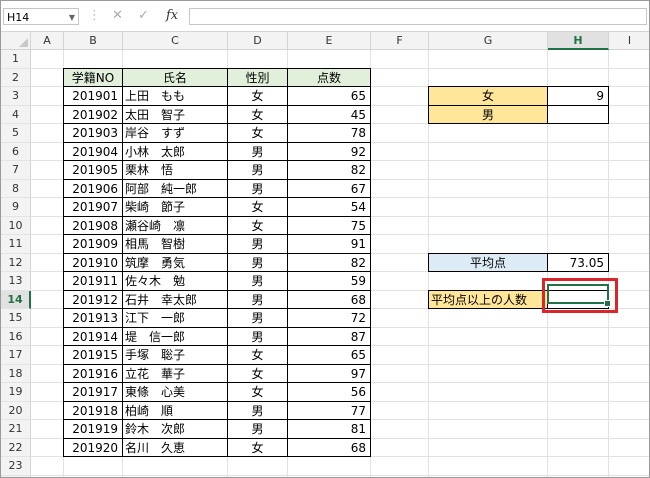 This screenshot has height=478, width=650. What do you see at coordinates (47, 41) in the screenshot?
I see `column-header-a: A` at bounding box center [47, 41].